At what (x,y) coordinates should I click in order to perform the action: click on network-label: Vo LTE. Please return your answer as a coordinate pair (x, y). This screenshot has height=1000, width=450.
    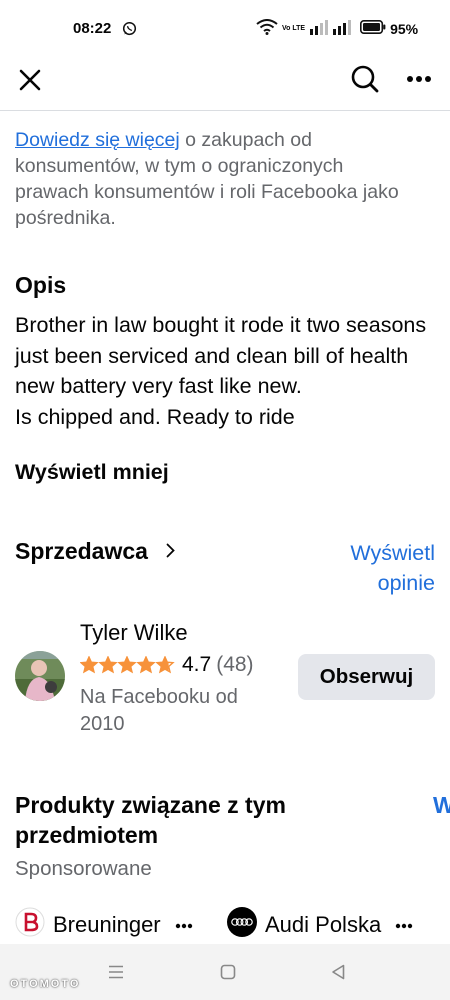
    Looking at the image, I should click on (294, 28).